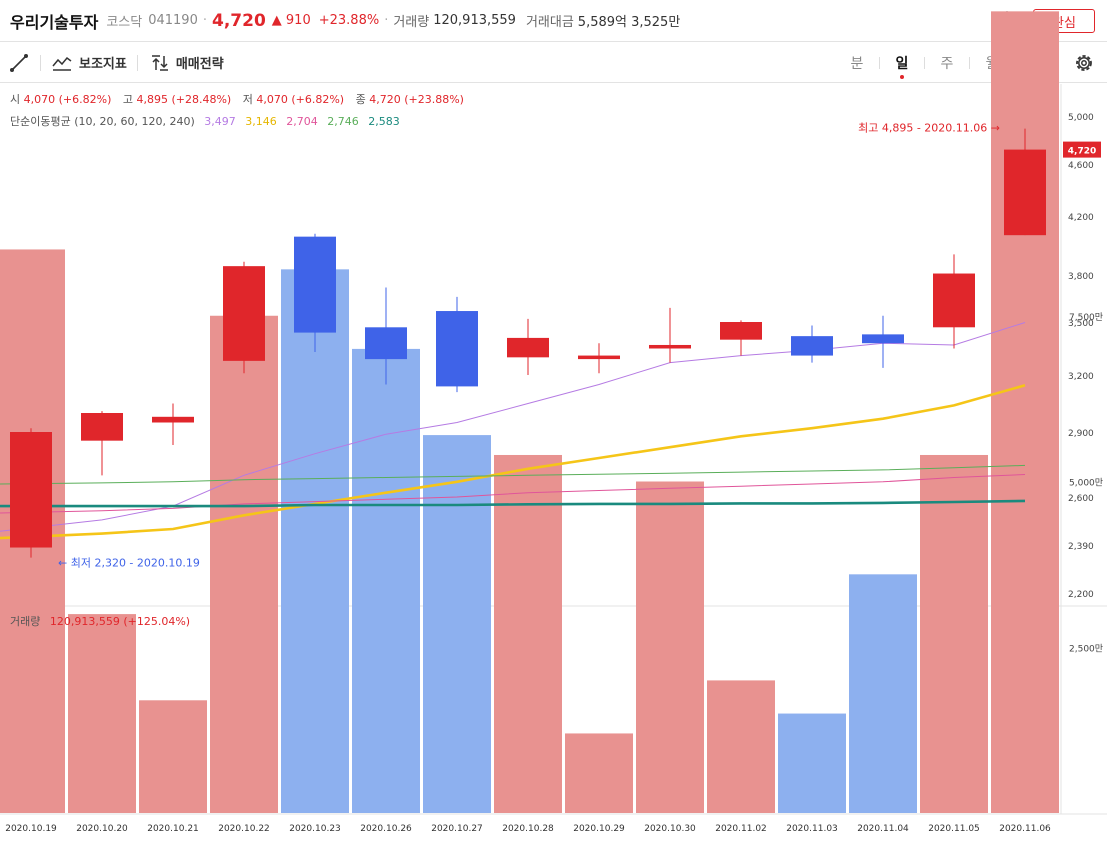 This screenshot has height=844, width=1107. I want to click on high-value: 4,895 (+28.48%), so click(184, 99).